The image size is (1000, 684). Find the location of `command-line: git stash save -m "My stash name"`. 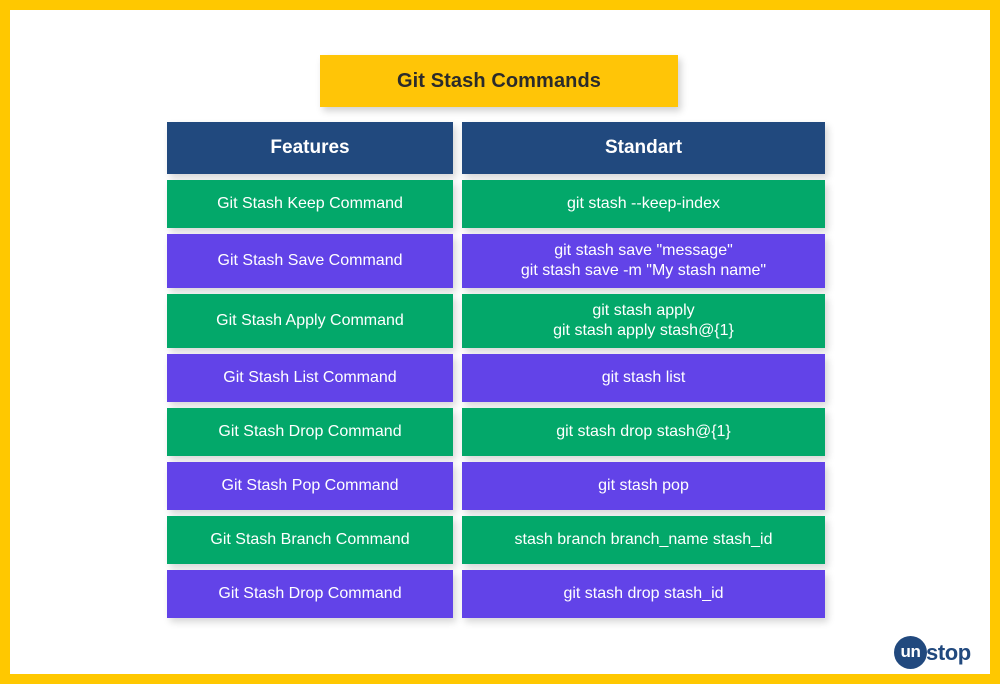

command-line: git stash save -m "My stash name" is located at coordinates (643, 270).